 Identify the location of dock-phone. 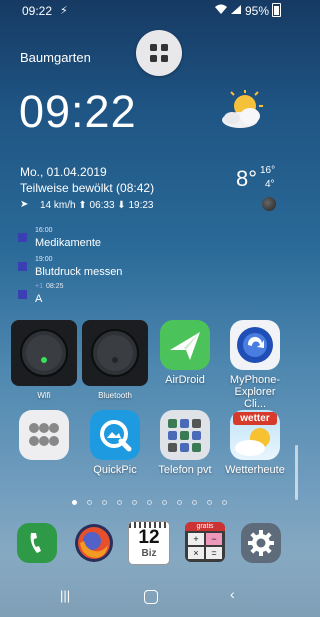
(37, 545).